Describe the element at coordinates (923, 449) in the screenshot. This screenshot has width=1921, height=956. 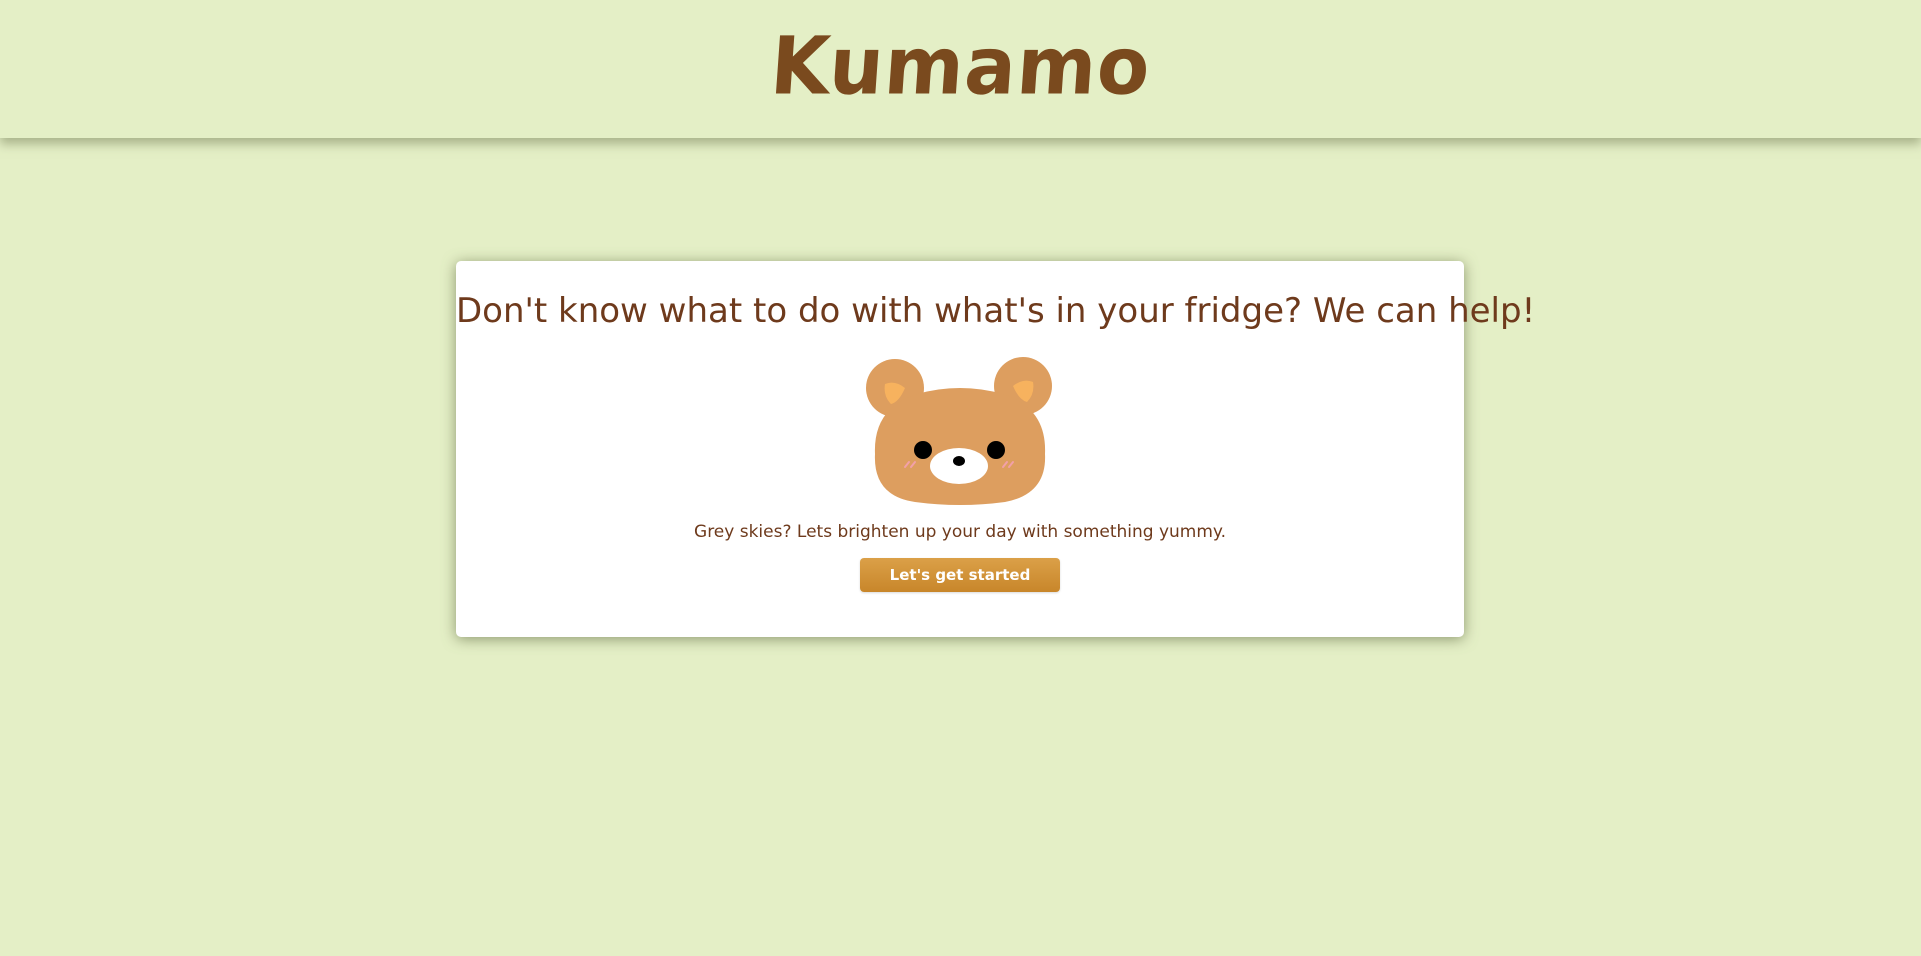
I see `bear-left-eye` at that location.